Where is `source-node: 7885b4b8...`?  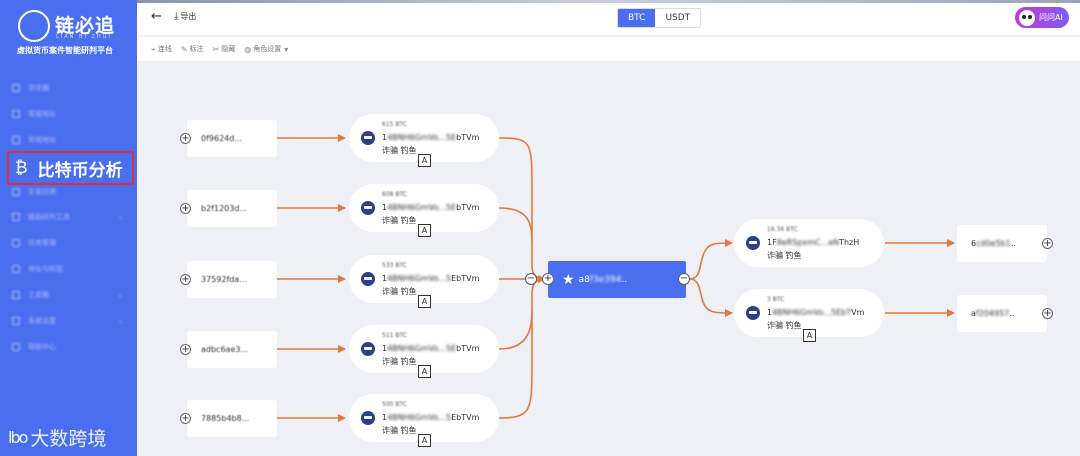
source-node: 7885b4b8... is located at coordinates (232, 418).